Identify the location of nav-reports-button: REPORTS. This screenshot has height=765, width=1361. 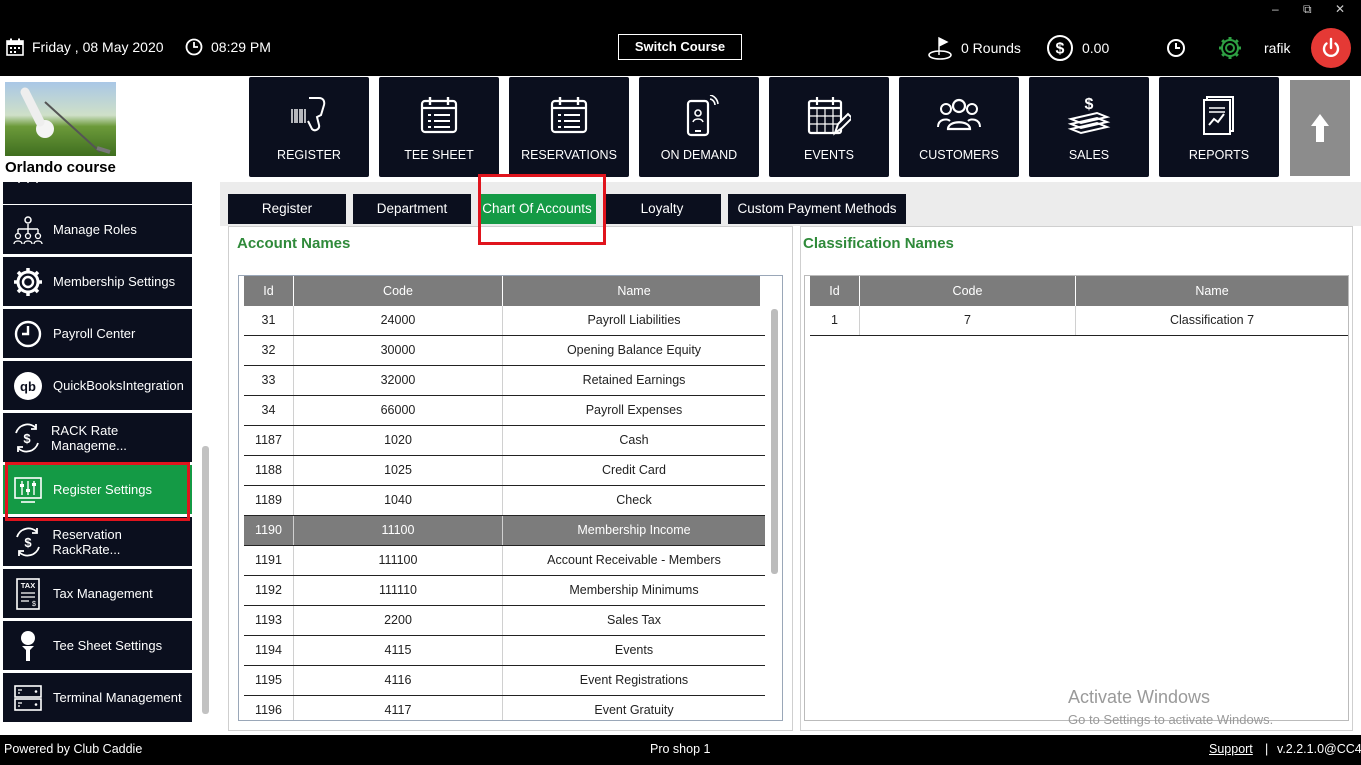
(1219, 127).